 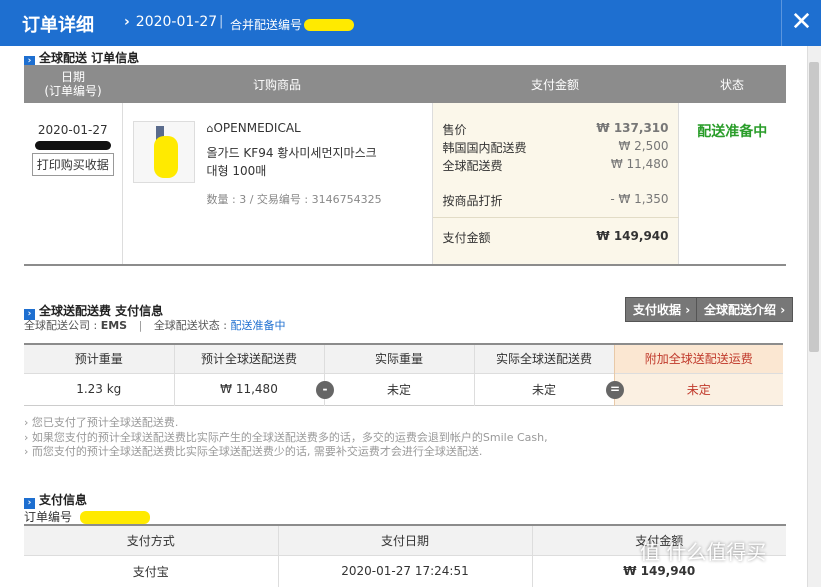 What do you see at coordinates (639, 164) in the screenshot?
I see `global-shipping-value: ₩ 11,480` at bounding box center [639, 164].